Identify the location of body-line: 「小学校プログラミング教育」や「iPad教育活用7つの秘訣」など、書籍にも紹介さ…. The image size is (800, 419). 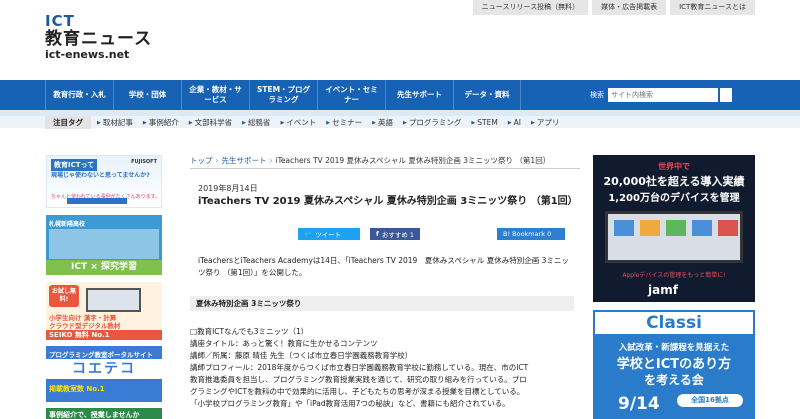
(350, 403).